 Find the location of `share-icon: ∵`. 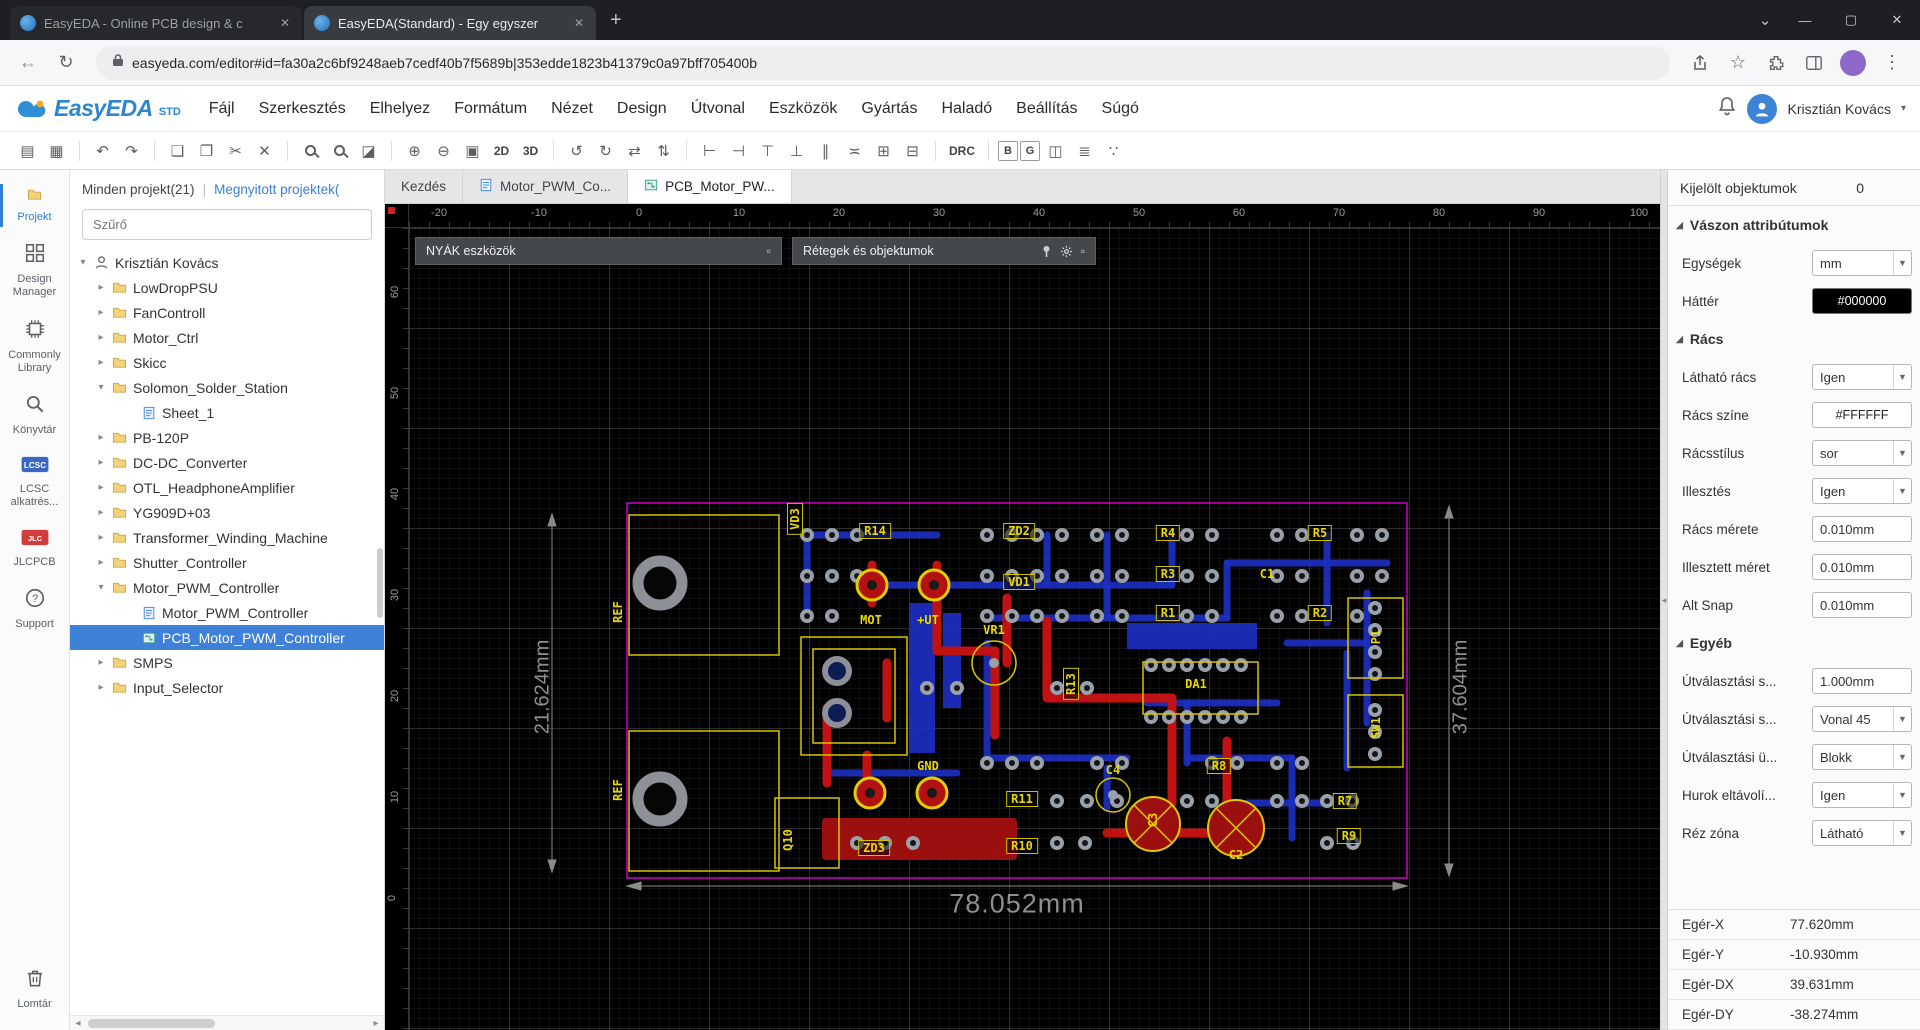

share-icon: ∵ is located at coordinates (1113, 150).